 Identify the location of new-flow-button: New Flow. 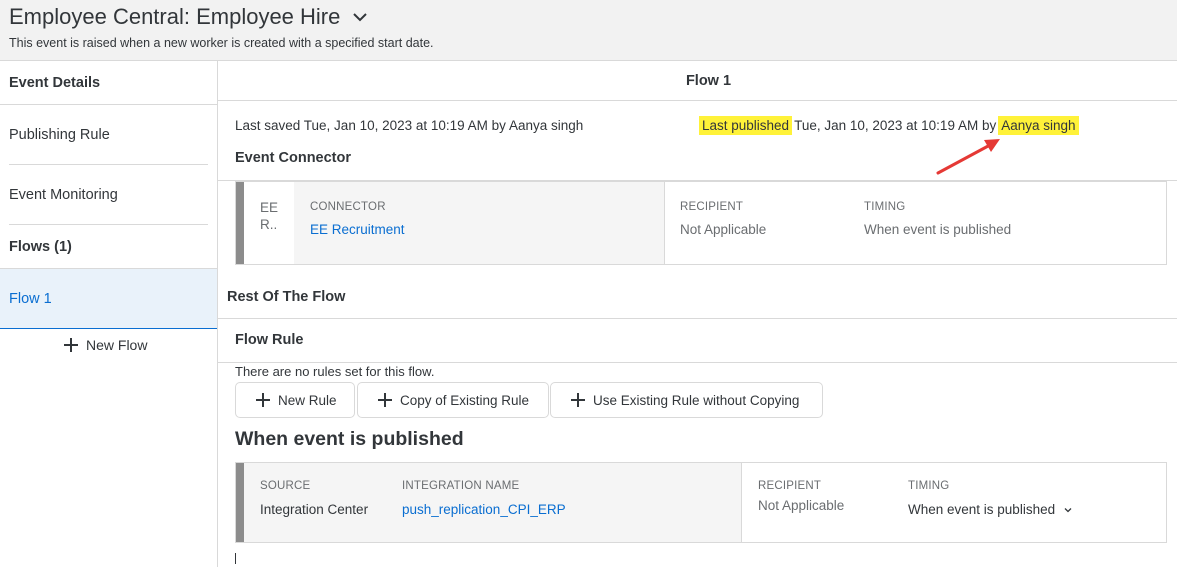
(105, 345).